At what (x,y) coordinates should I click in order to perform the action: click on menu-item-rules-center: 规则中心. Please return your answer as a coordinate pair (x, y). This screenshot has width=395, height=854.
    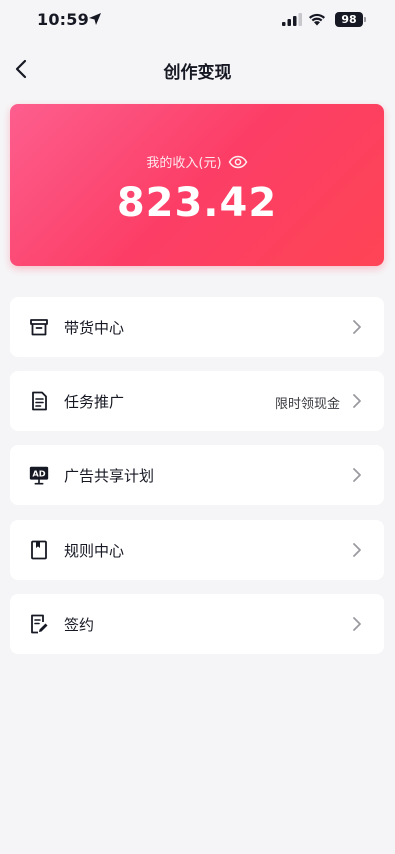
    Looking at the image, I should click on (197, 550).